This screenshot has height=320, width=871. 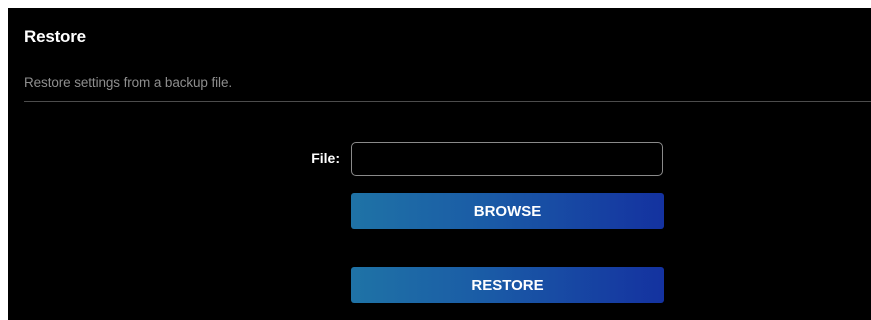 What do you see at coordinates (325, 158) in the screenshot?
I see `file-label: File:` at bounding box center [325, 158].